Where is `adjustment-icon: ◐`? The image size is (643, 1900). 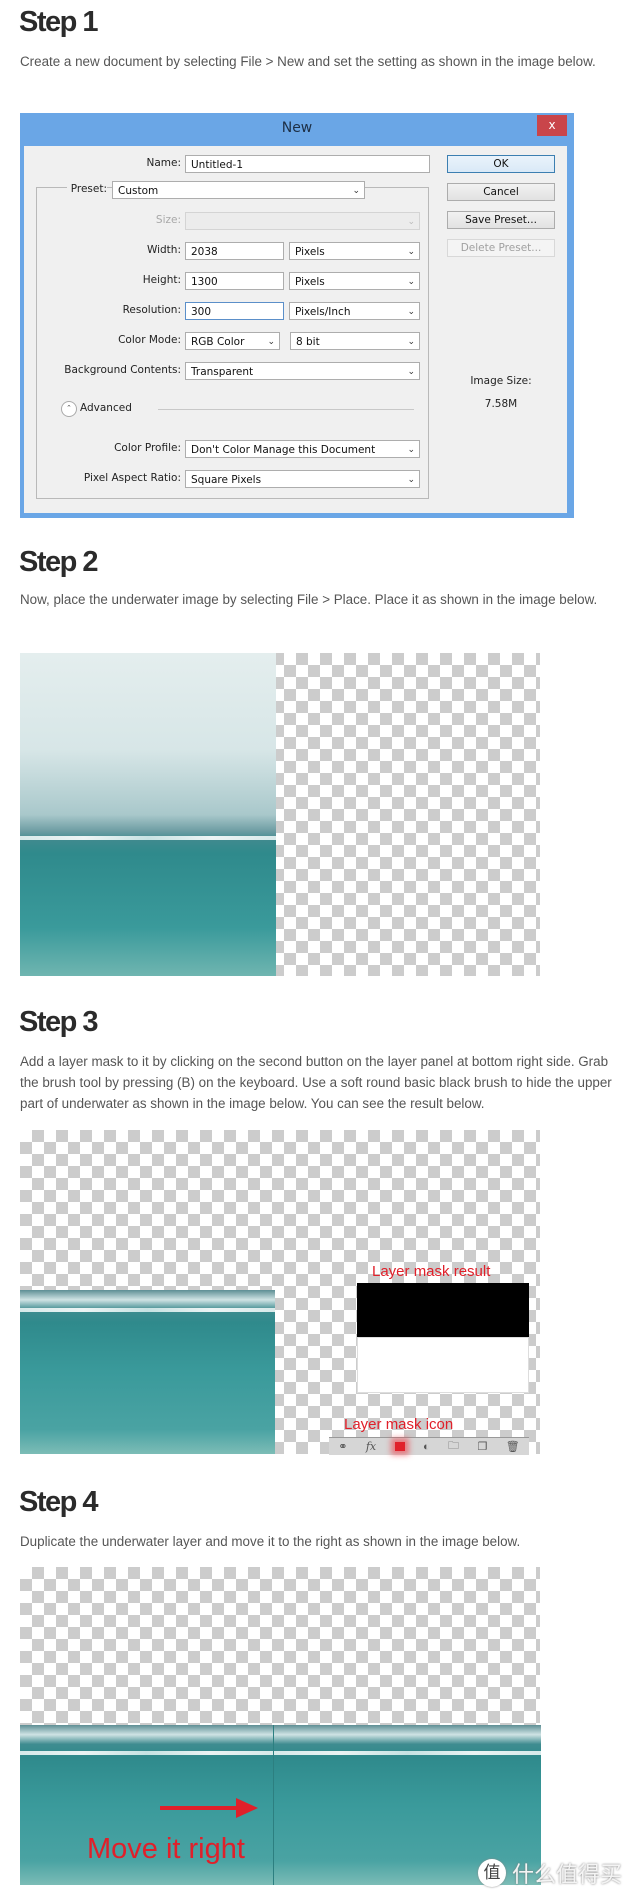 adjustment-icon: ◐ is located at coordinates (426, 1447).